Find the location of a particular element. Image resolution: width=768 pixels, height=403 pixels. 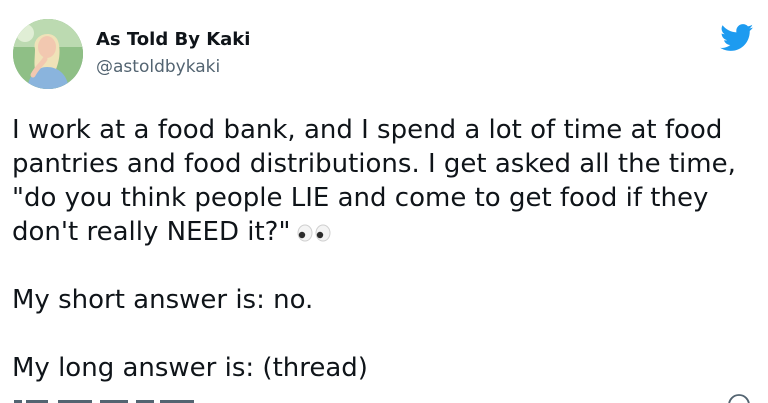

user-handle: @astoldbykaki is located at coordinates (158, 67).